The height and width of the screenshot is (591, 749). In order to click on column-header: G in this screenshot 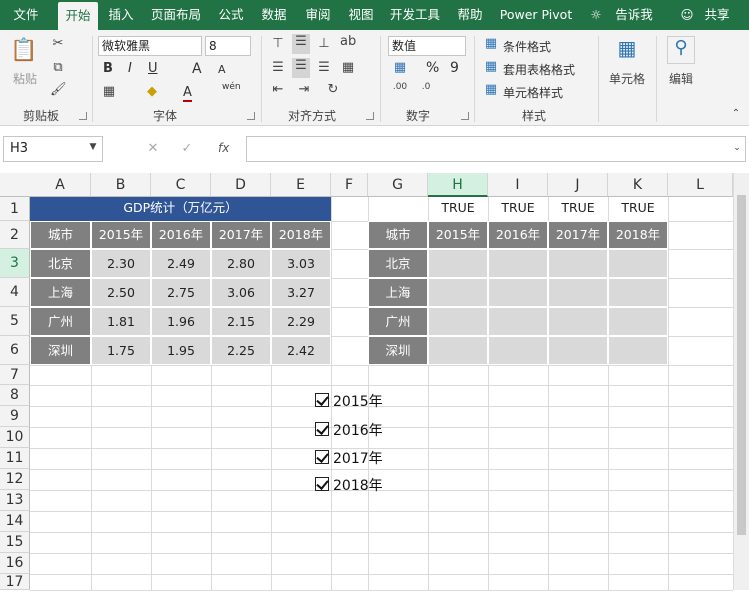, I will do `click(398, 185)`.